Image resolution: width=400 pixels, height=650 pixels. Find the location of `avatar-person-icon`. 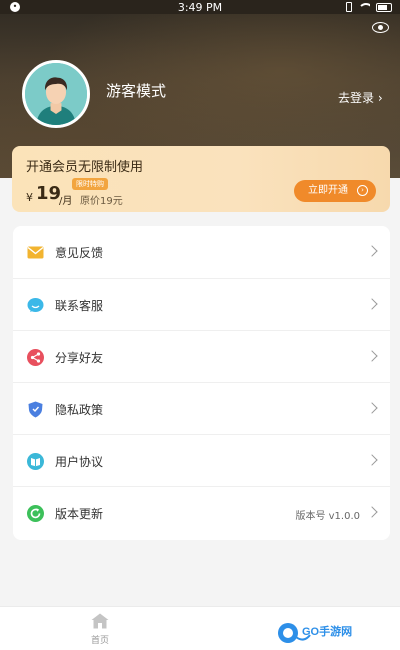

avatar-person-icon is located at coordinates (56, 94).